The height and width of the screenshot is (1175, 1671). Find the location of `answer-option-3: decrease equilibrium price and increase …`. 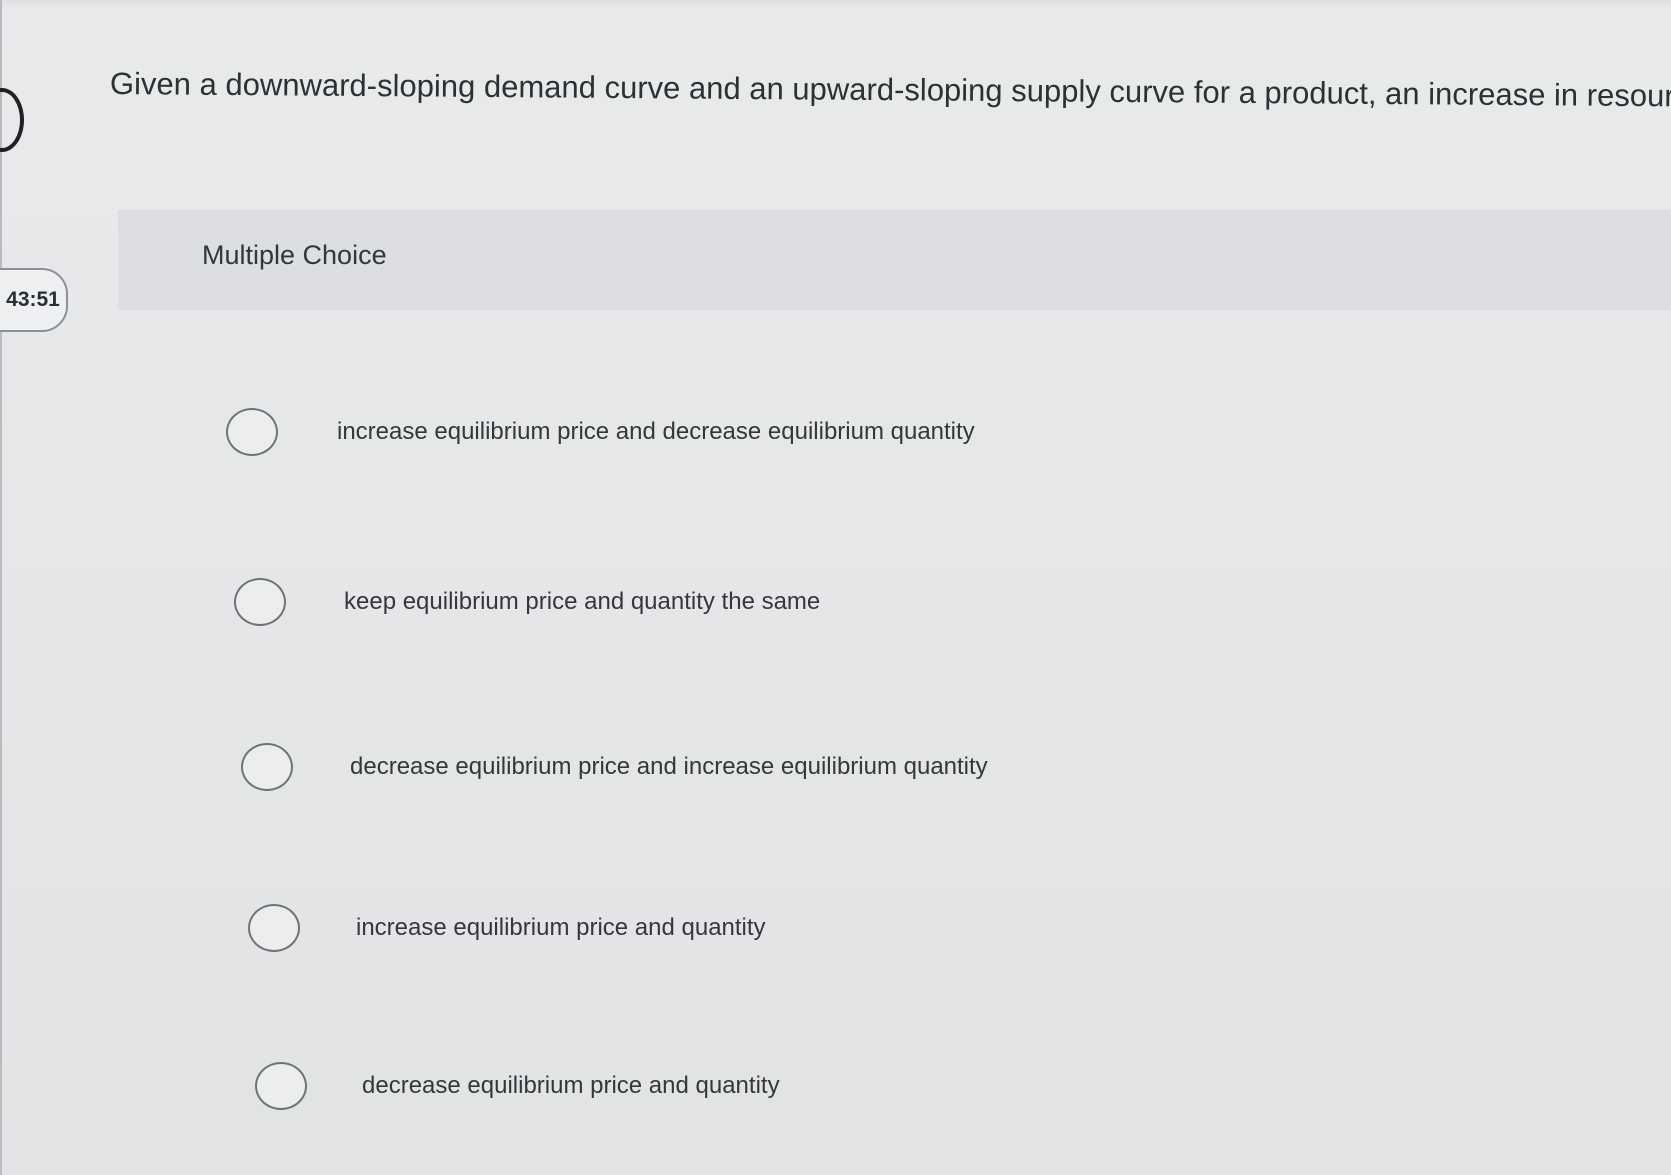

answer-option-3: decrease equilibrium price and increase … is located at coordinates (614, 767).